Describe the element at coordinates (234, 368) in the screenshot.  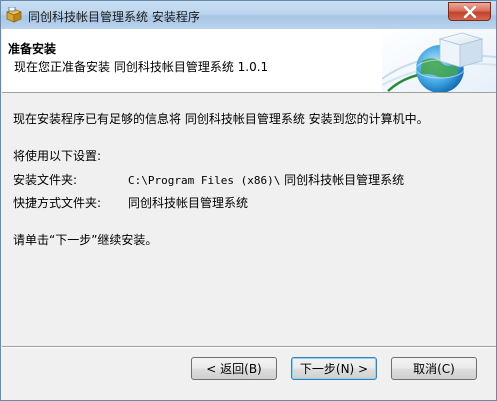
I see `back-button: < 返回(B)` at that location.